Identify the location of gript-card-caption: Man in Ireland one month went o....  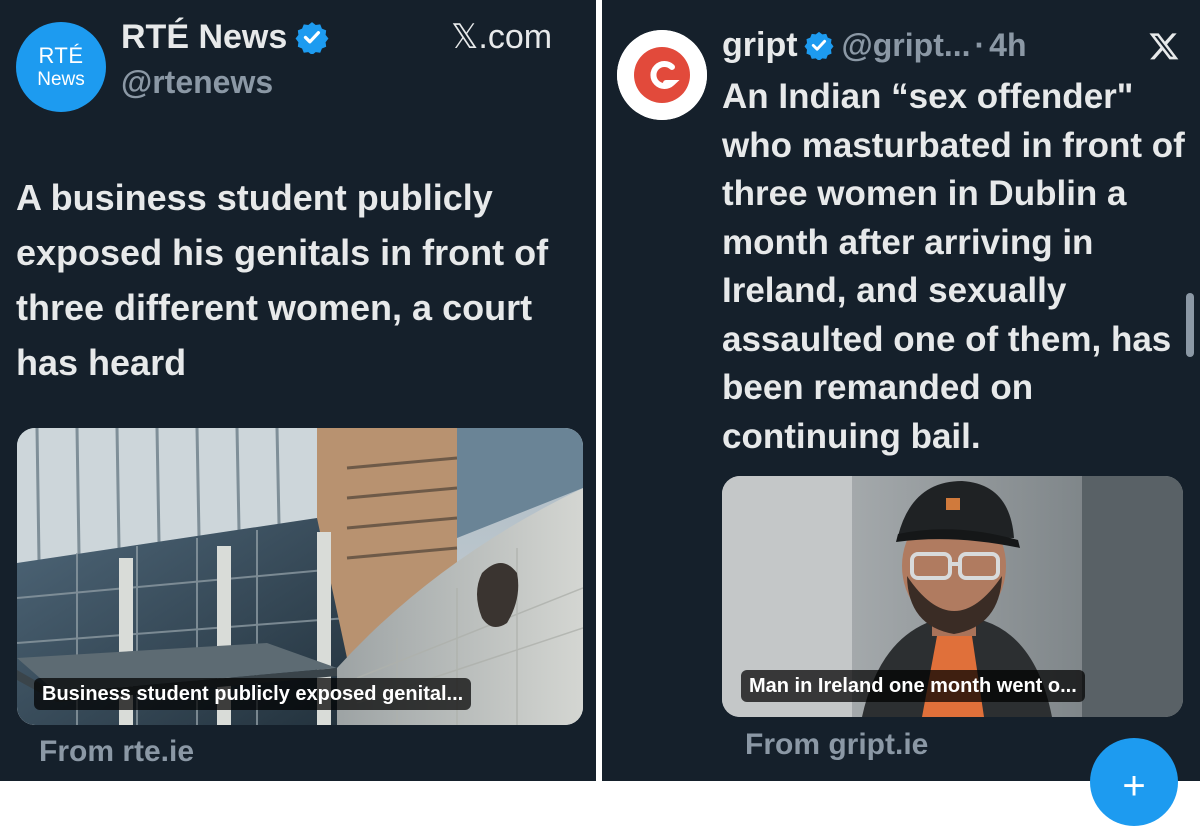
(913, 686).